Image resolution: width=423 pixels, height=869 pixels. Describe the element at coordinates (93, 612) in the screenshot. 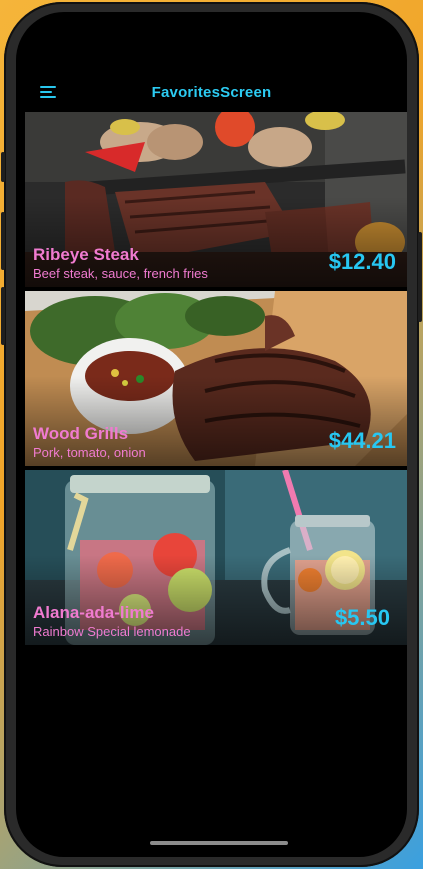

I see `item-name: Alana-ada-lime` at that location.